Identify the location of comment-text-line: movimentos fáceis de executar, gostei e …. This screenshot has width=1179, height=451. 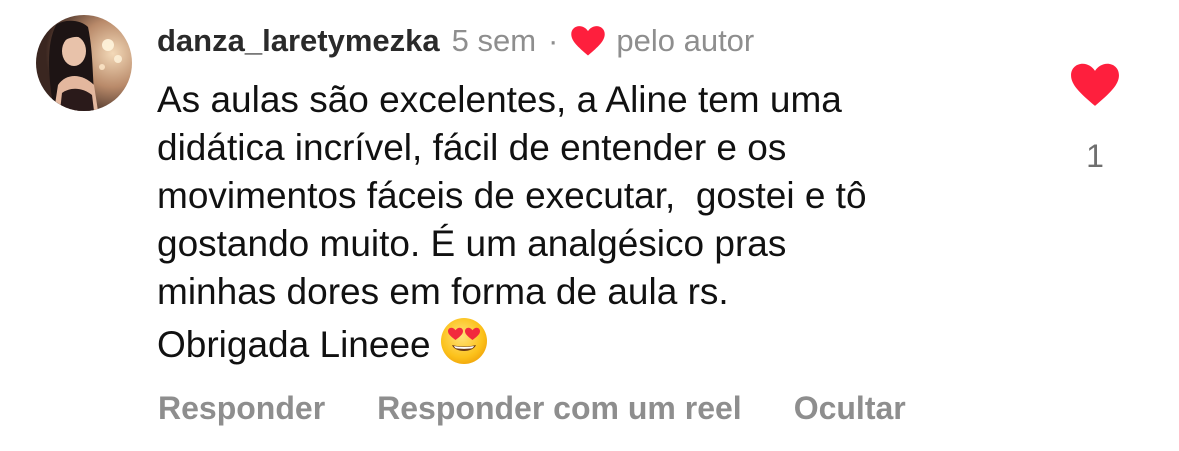
(512, 195).